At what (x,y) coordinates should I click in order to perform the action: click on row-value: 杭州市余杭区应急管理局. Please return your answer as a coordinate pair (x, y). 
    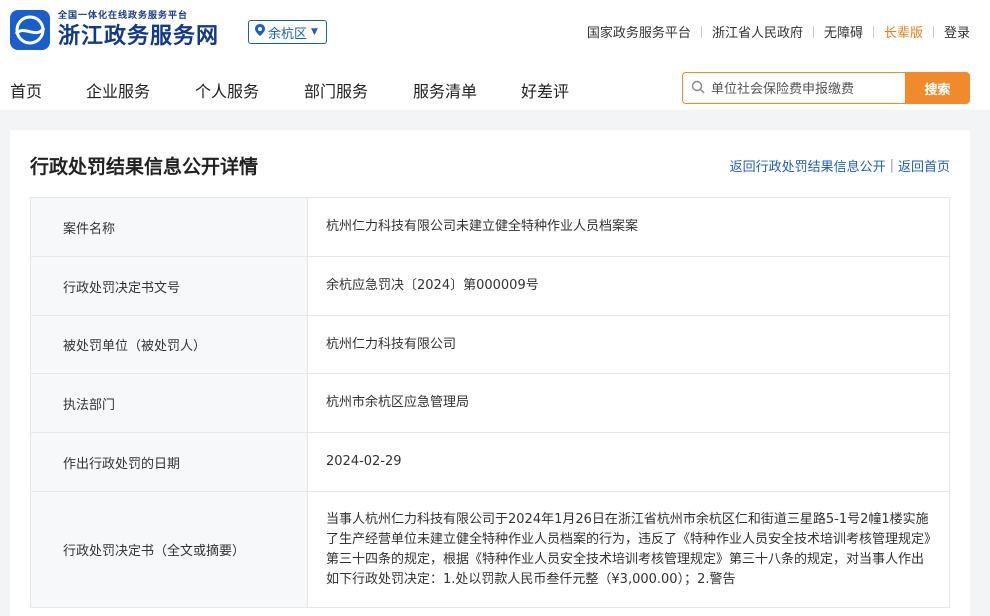
    Looking at the image, I should click on (628, 403).